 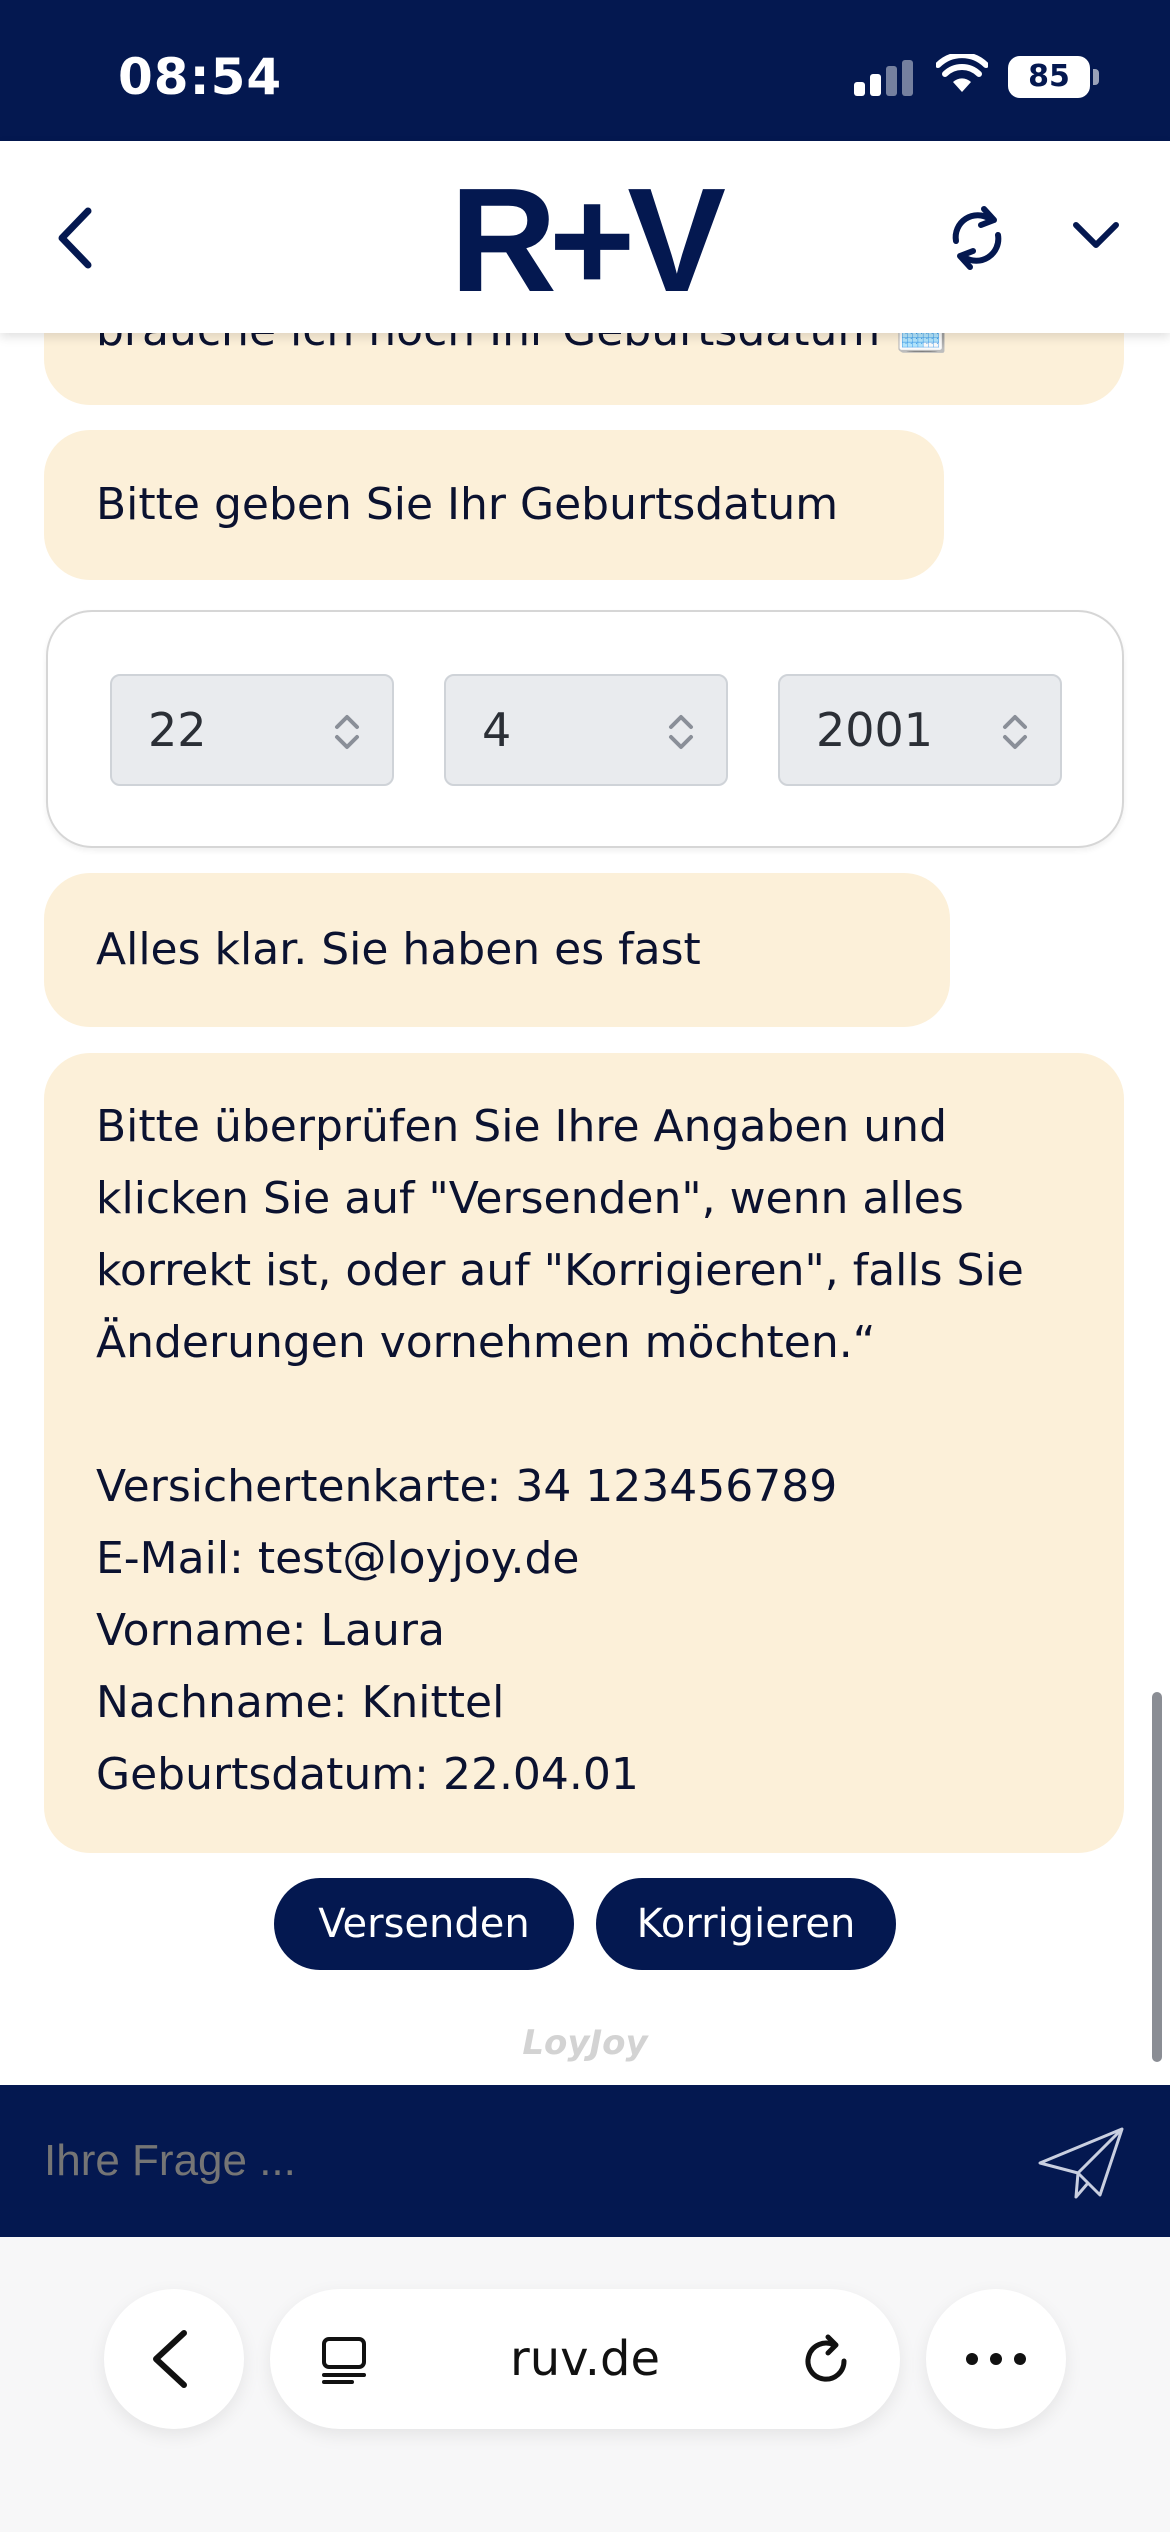 What do you see at coordinates (497, 1001) in the screenshot?
I see `chat-message-almost-done: Alles klar. Sie haben es fast geschafft!` at bounding box center [497, 1001].